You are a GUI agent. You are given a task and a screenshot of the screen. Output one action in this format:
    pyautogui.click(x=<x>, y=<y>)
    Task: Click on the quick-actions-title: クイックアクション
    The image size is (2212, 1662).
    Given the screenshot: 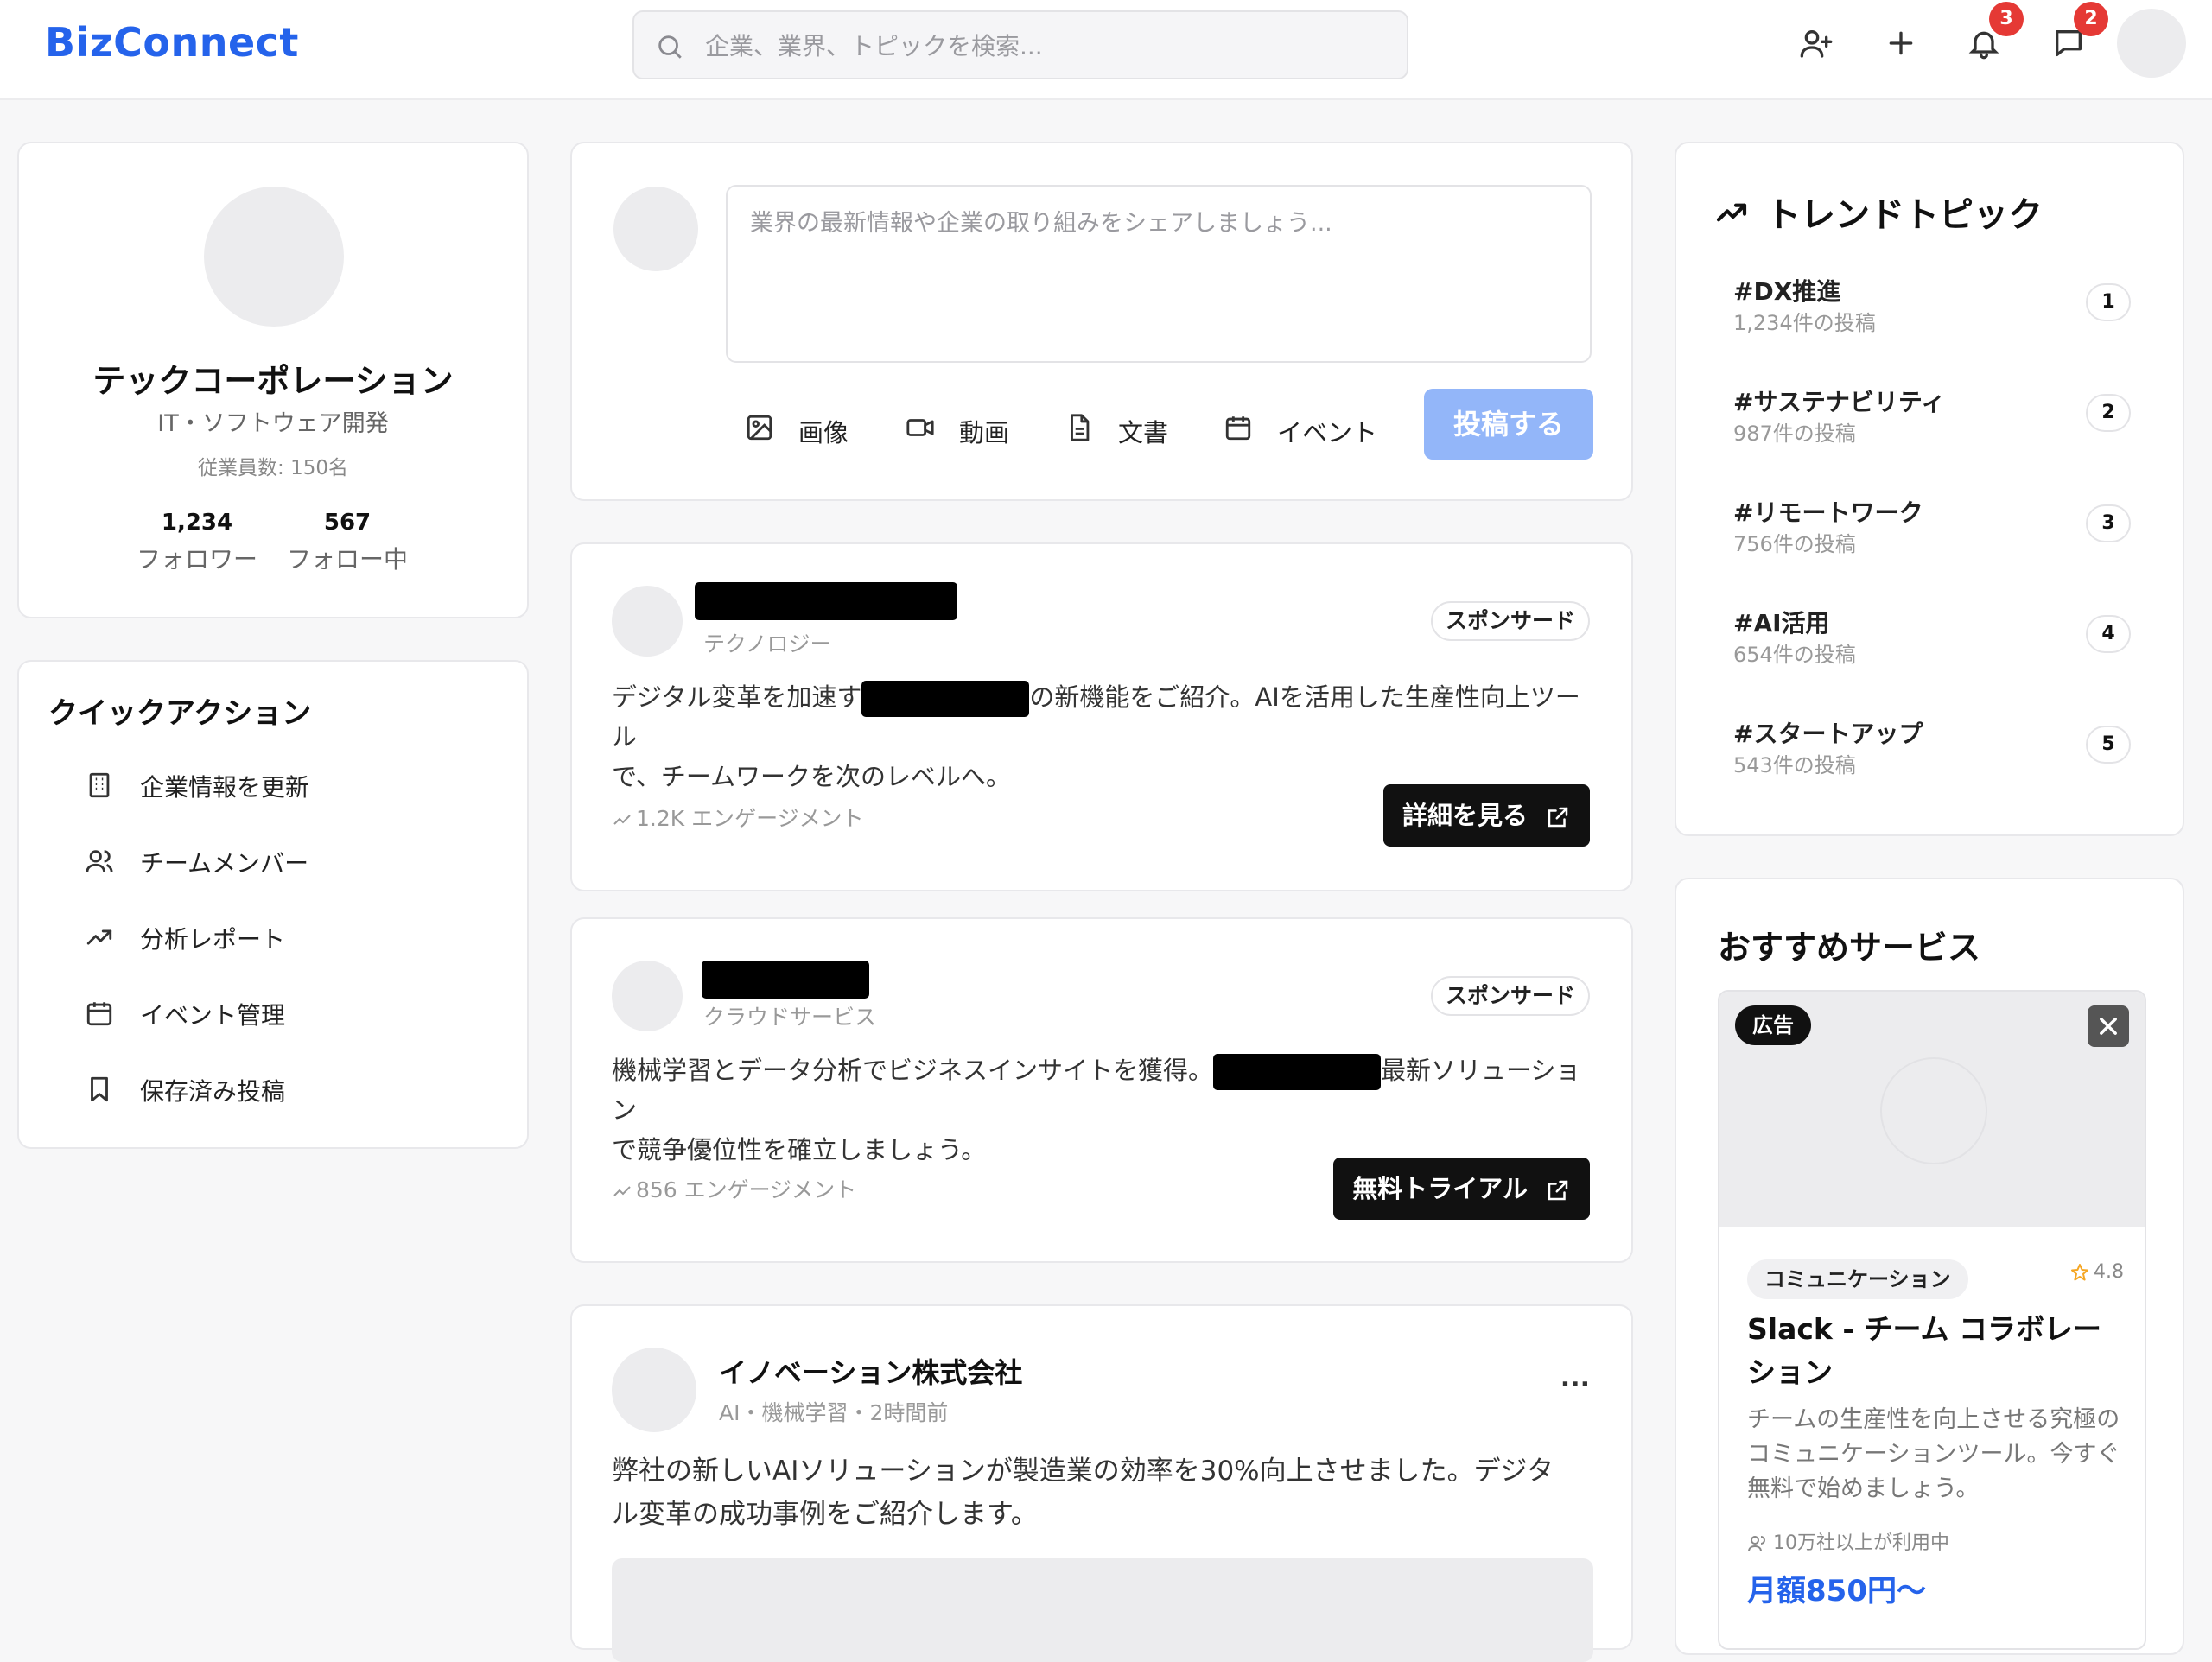 What is the action you would take?
    pyautogui.click(x=180, y=713)
    